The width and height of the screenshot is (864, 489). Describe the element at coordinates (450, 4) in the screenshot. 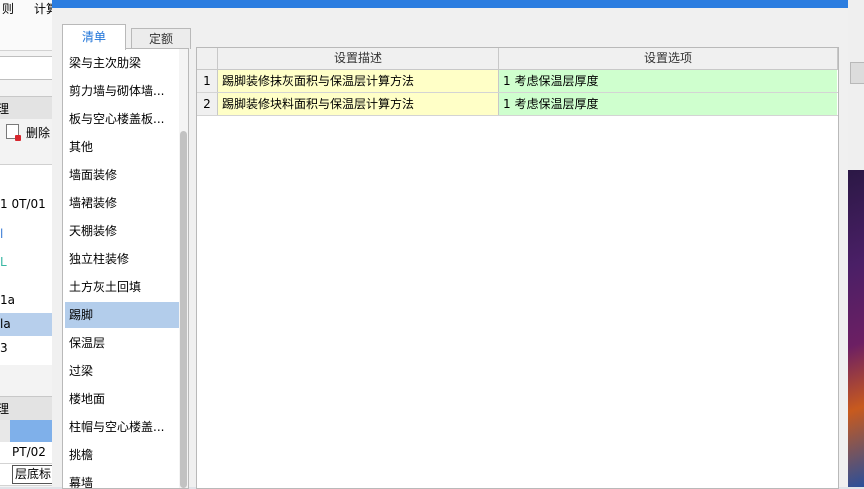

I see `dialog-title-bar` at that location.